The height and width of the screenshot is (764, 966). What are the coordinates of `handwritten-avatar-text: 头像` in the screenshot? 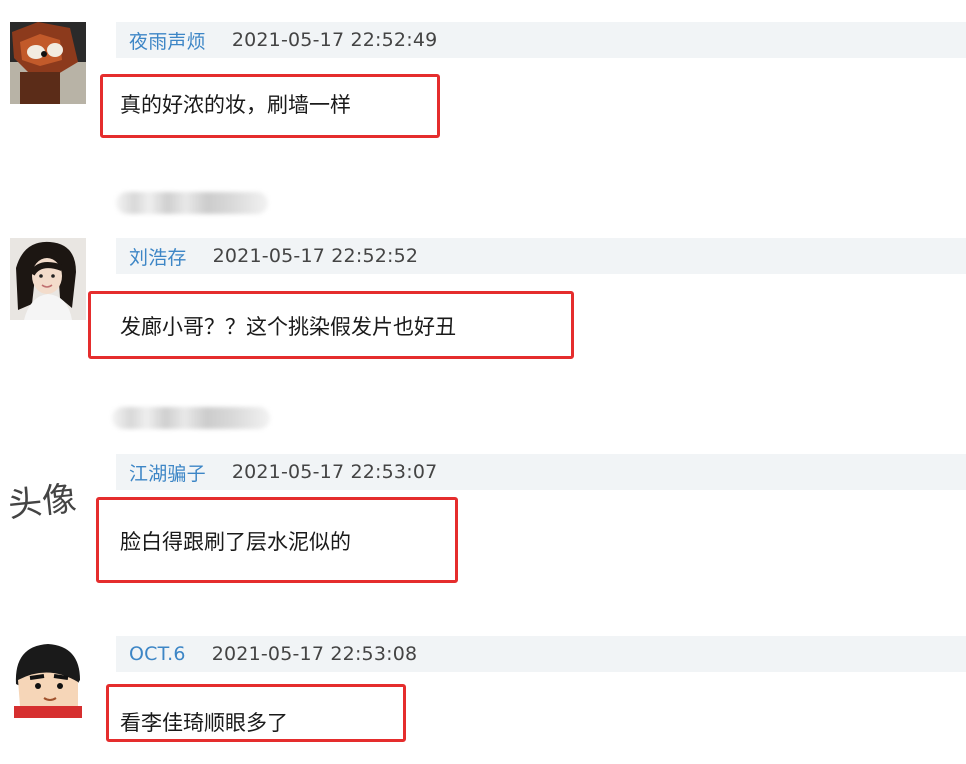 It's located at (42, 502).